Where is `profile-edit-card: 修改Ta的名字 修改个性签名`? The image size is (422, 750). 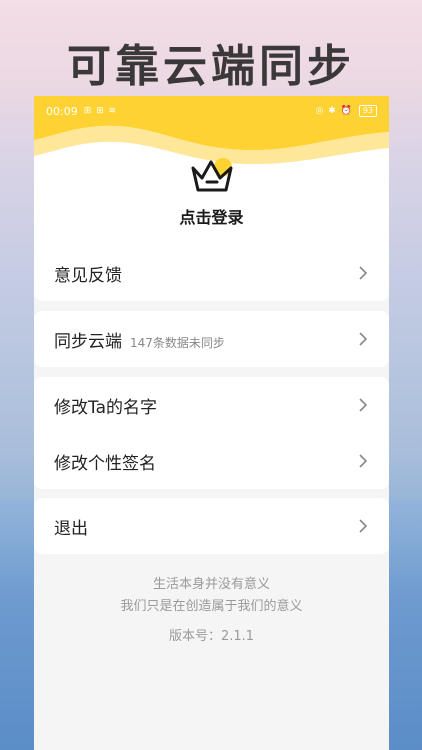 profile-edit-card: 修改Ta的名字 修改个性签名 is located at coordinates (211, 433).